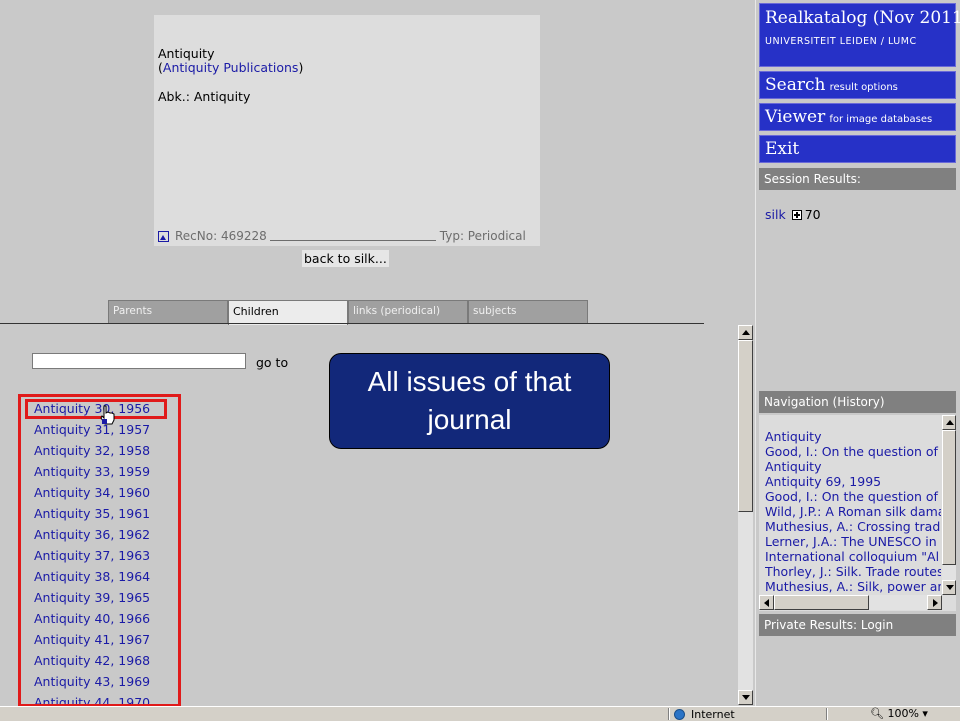 This screenshot has height=721, width=960. Describe the element at coordinates (795, 85) in the screenshot. I see `search-label: Search` at that location.